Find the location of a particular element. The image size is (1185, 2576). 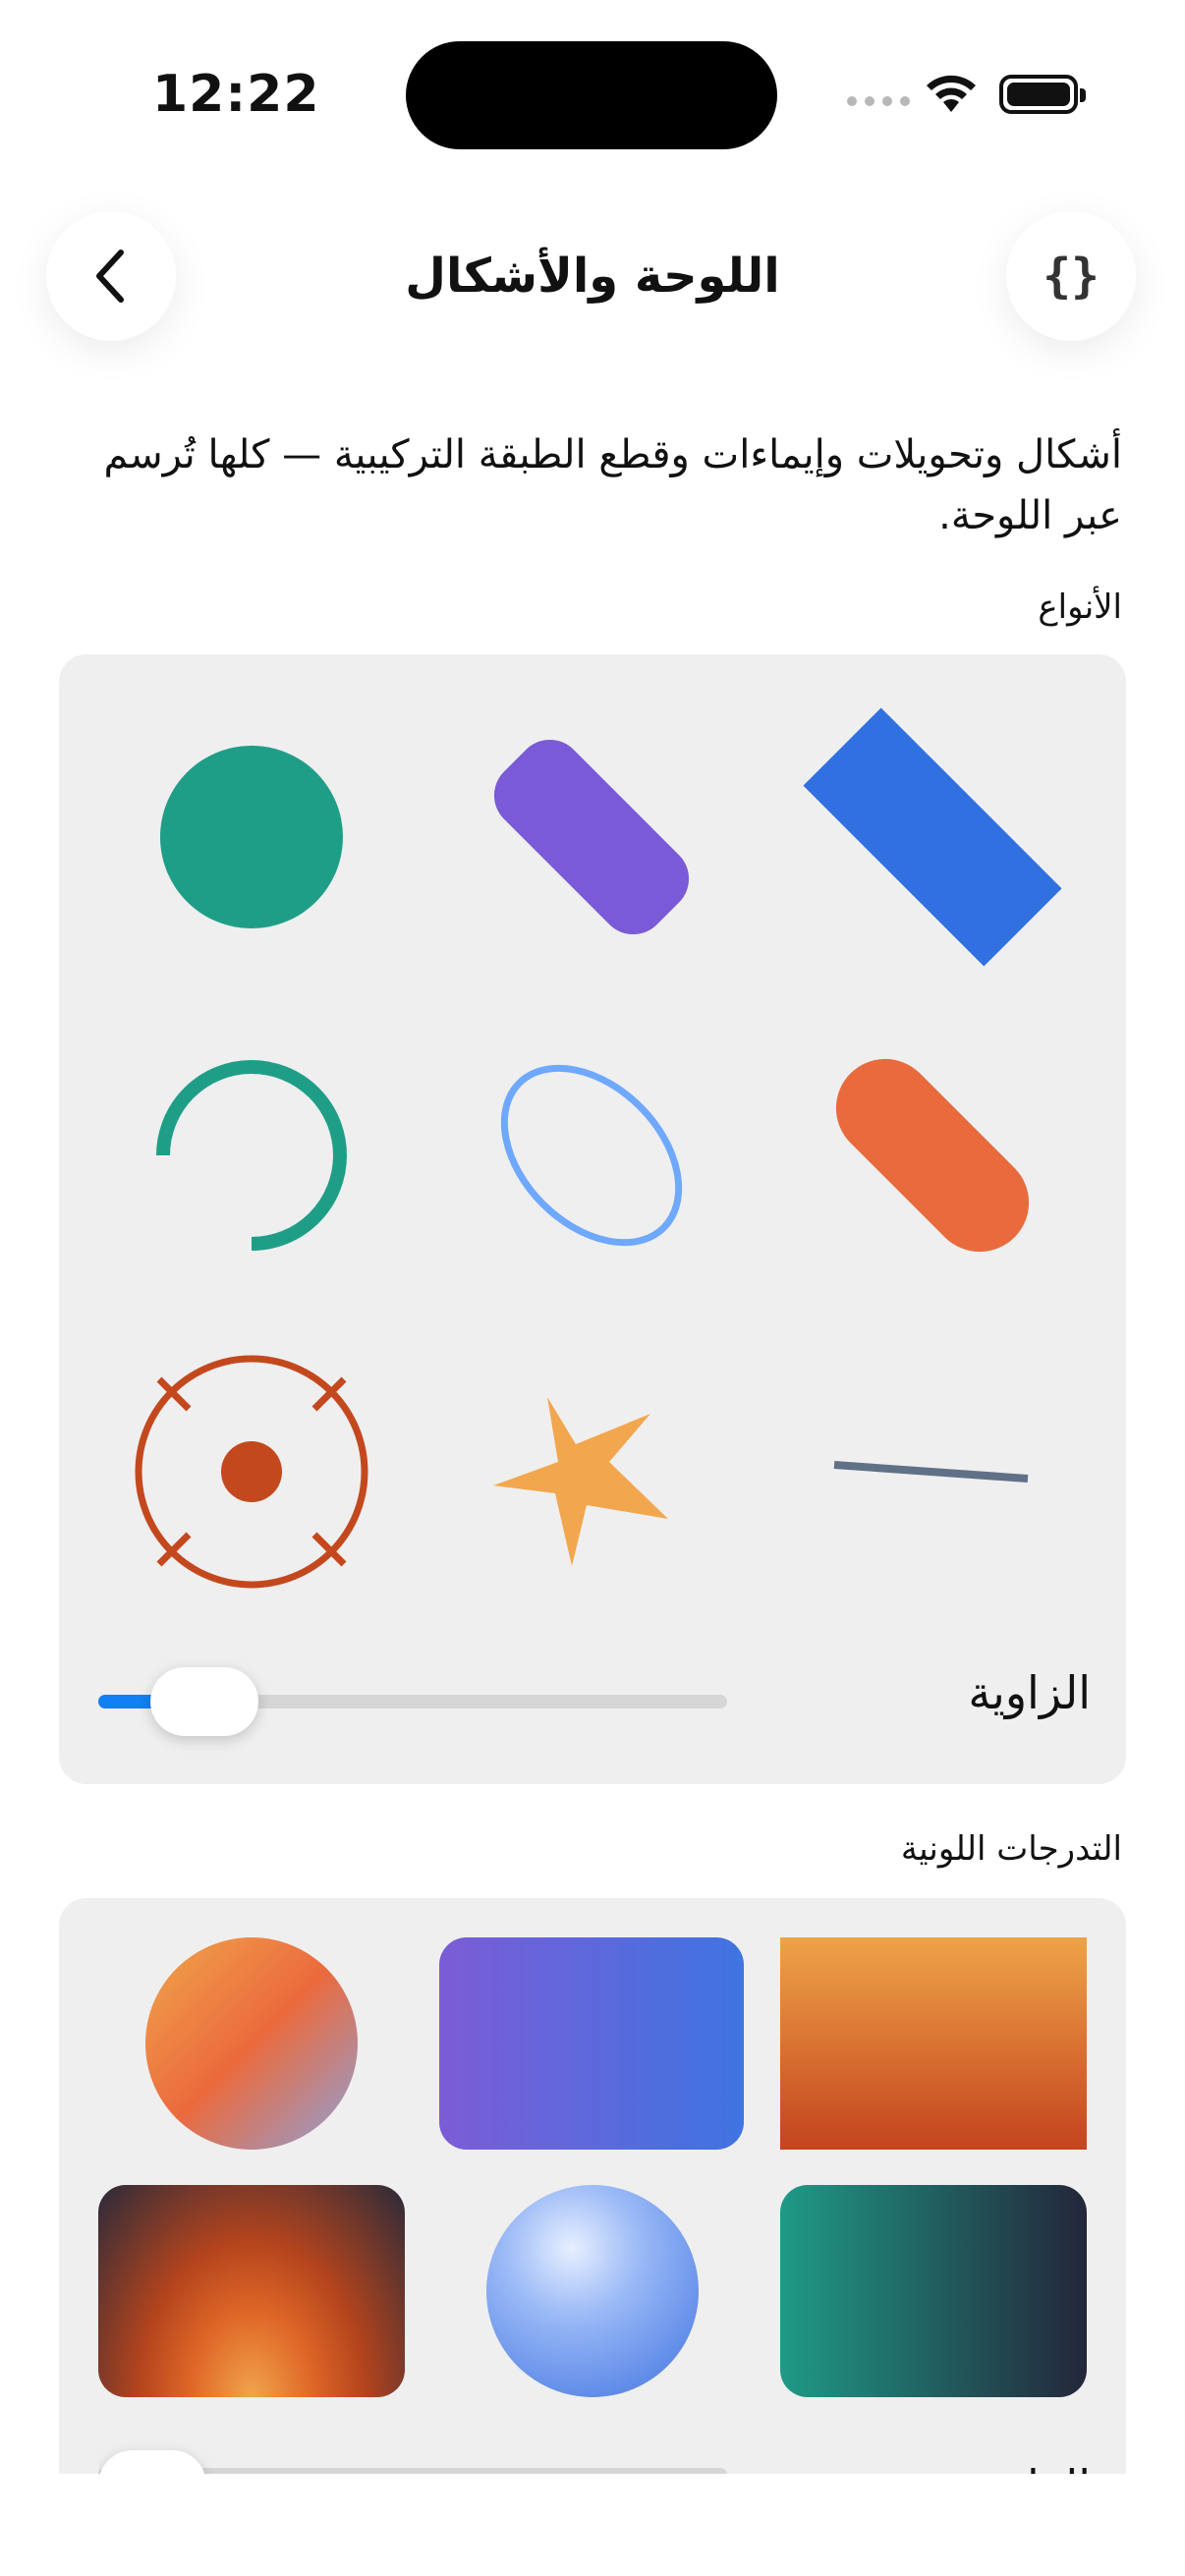

chevron-left-icon is located at coordinates (110, 276).